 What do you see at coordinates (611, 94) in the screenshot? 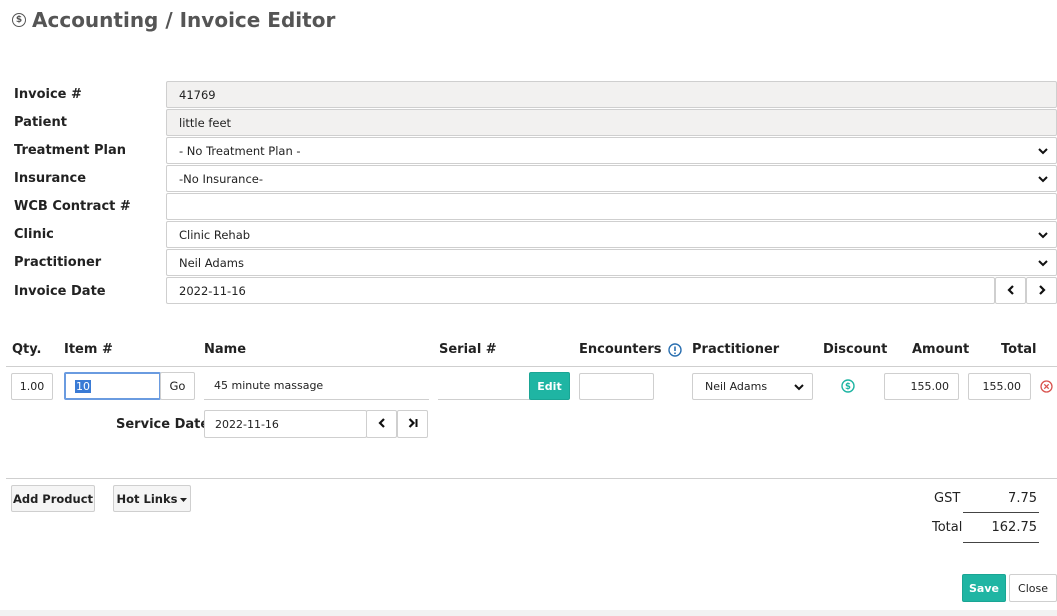
I see `invoice-number-field: 41769` at bounding box center [611, 94].